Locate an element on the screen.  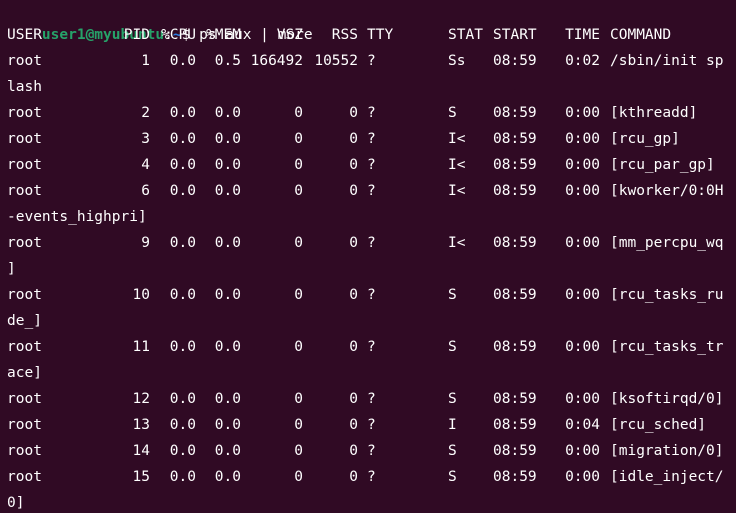
cell-pid: 12 is located at coordinates (141, 399).